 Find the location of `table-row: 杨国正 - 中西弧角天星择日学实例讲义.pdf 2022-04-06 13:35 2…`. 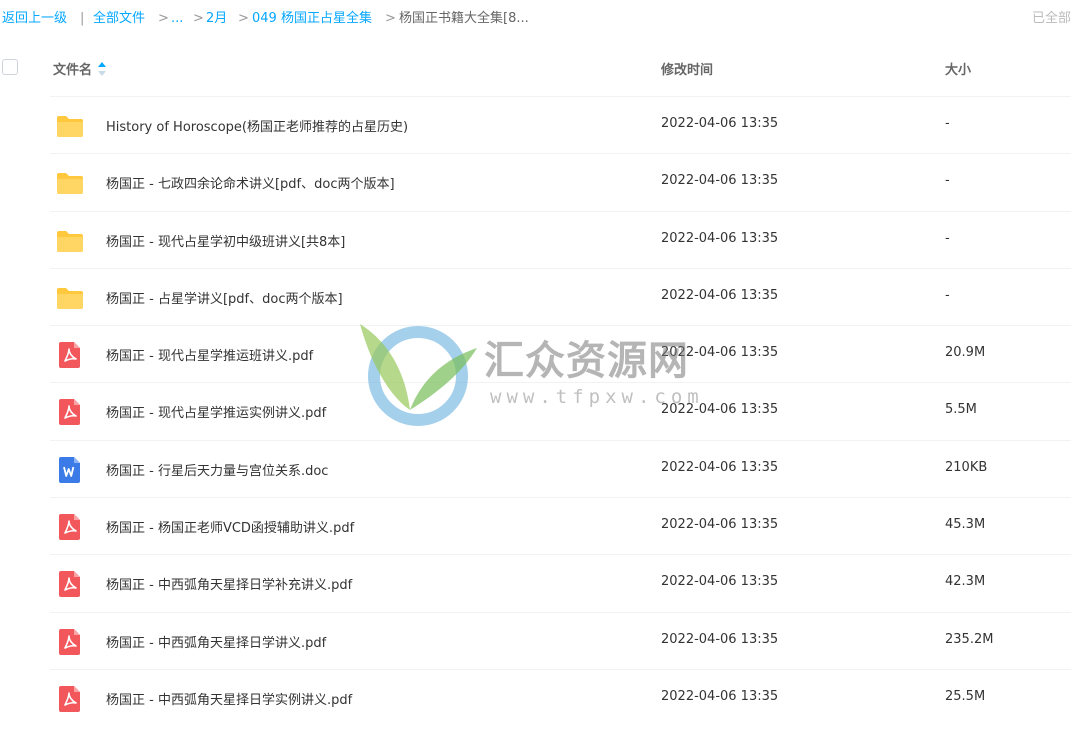

table-row: 杨国正 - 中西弧角天星择日学实例讲义.pdf 2022-04-06 13:35 2… is located at coordinates (560, 697).